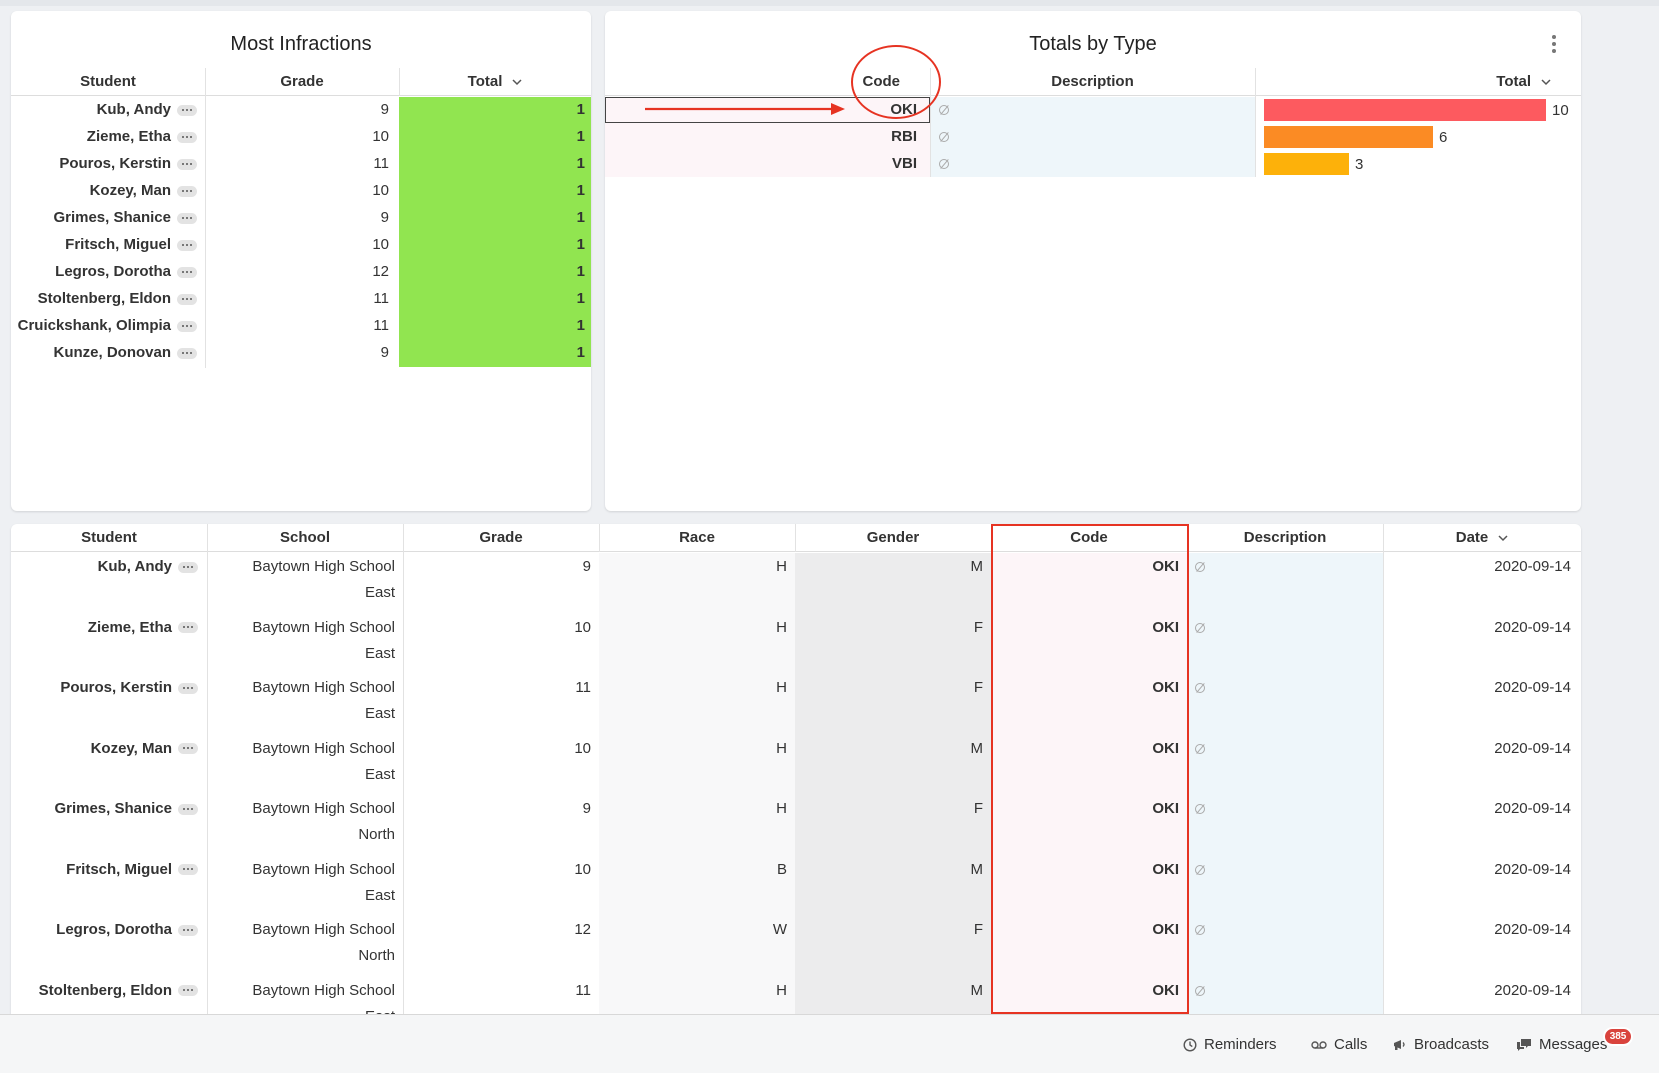 The image size is (1659, 1073). What do you see at coordinates (301, 326) in the screenshot?
I see `table-row: Cruickshank, Olimpia 11 1` at bounding box center [301, 326].